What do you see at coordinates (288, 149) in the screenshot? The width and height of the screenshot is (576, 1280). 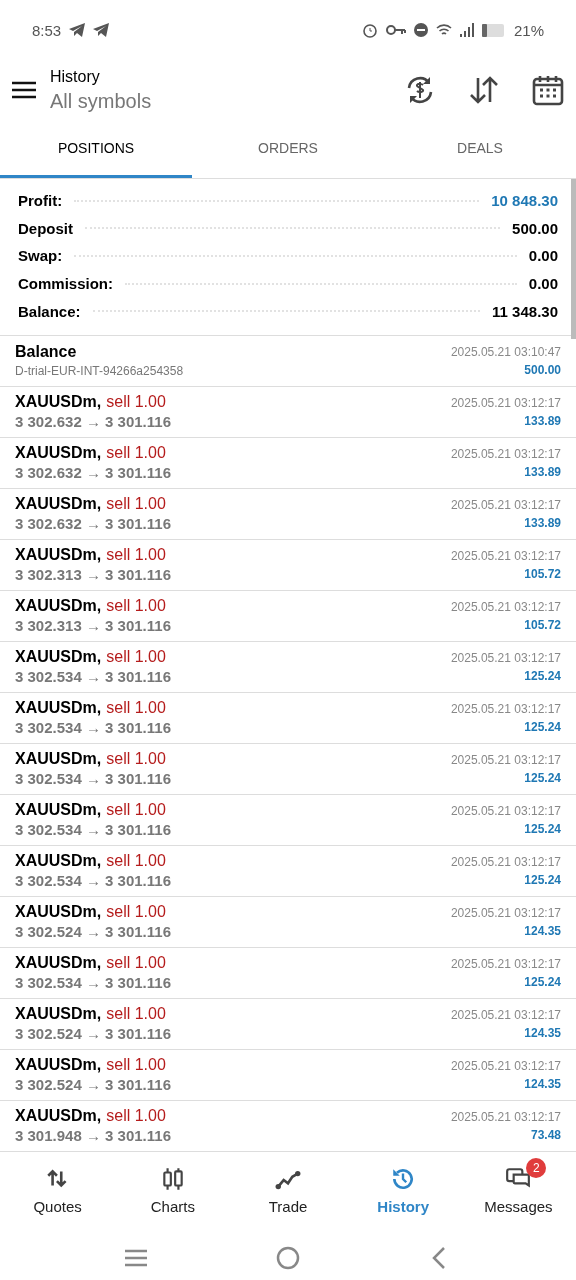 I see `tab: ORDERS` at bounding box center [288, 149].